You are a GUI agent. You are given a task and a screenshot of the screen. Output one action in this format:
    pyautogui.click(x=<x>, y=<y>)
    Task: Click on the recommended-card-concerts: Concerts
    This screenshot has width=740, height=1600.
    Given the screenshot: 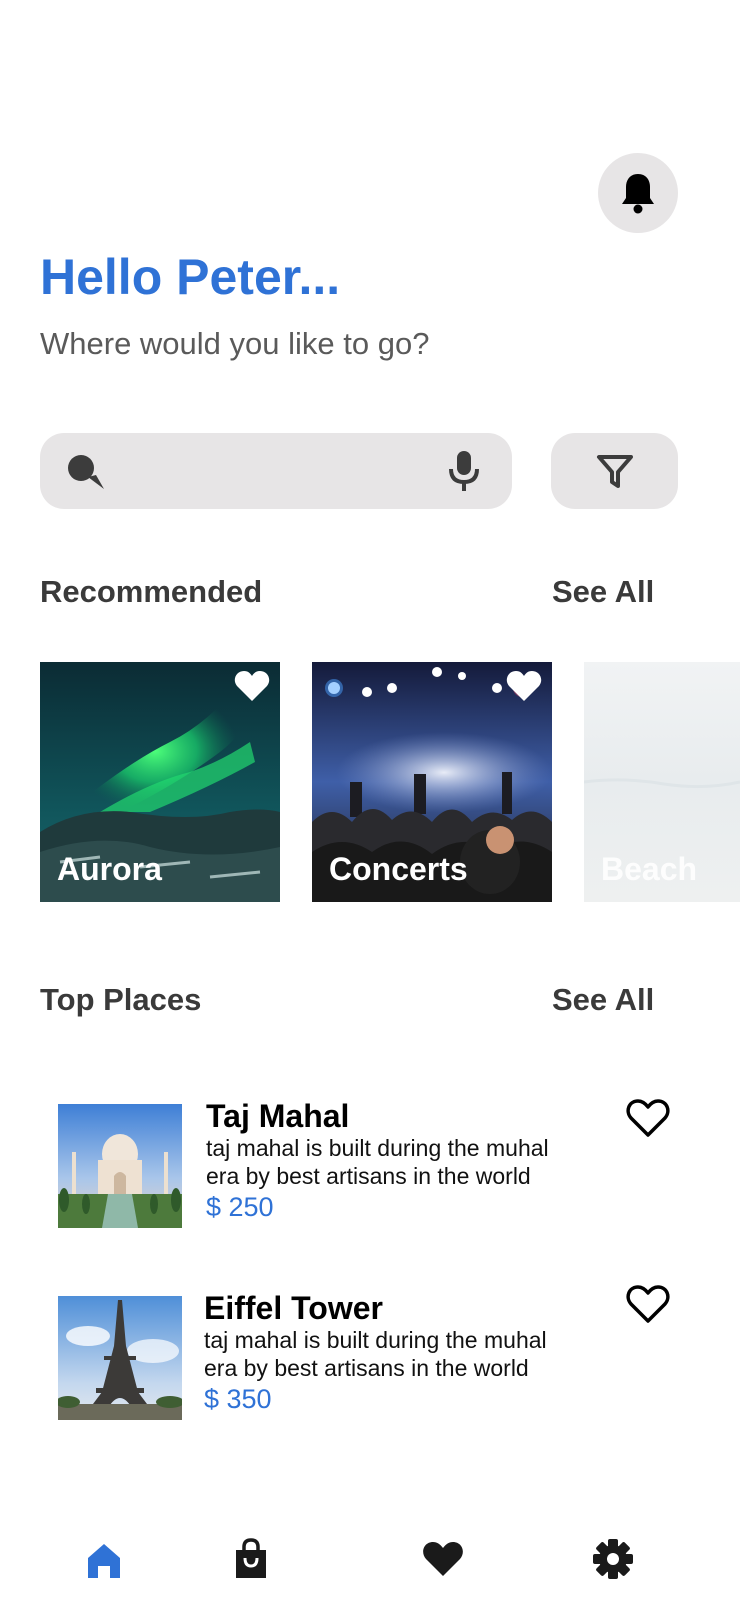 What is the action you would take?
    pyautogui.click(x=432, y=782)
    